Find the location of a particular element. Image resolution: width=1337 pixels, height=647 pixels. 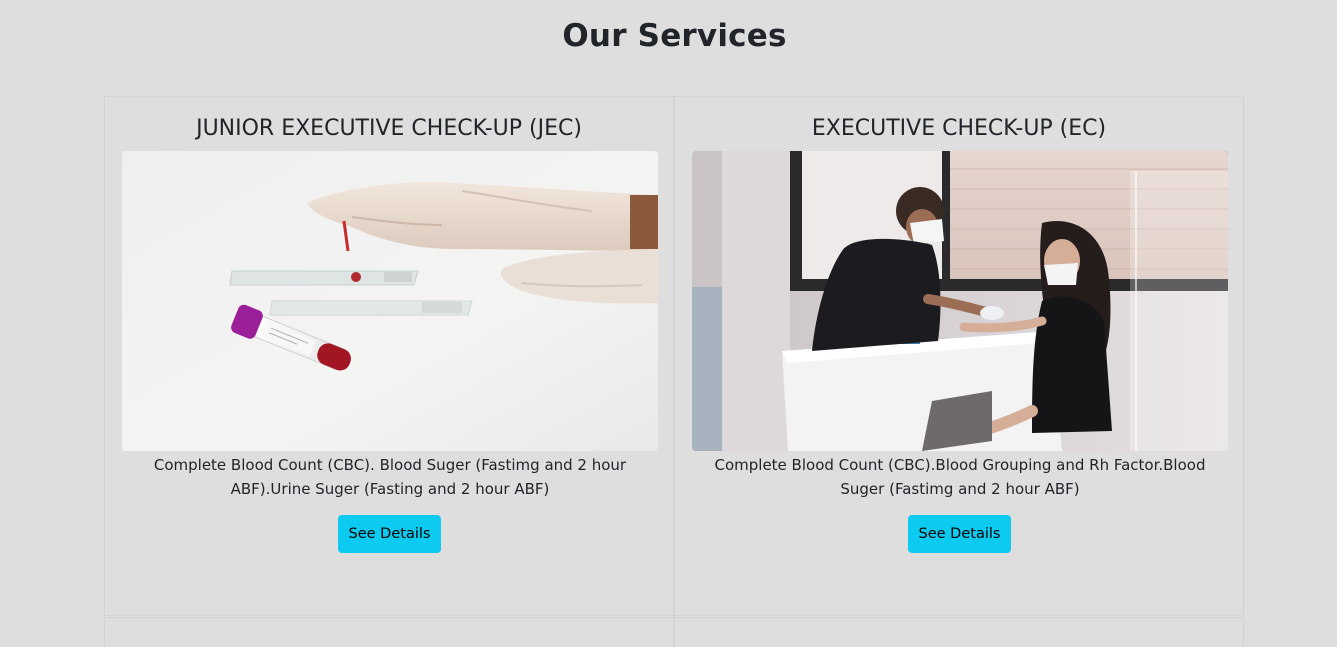

service-card-title: JUNIOR EXECUTIVE CHECK-UP (JEC) is located at coordinates (389, 128).